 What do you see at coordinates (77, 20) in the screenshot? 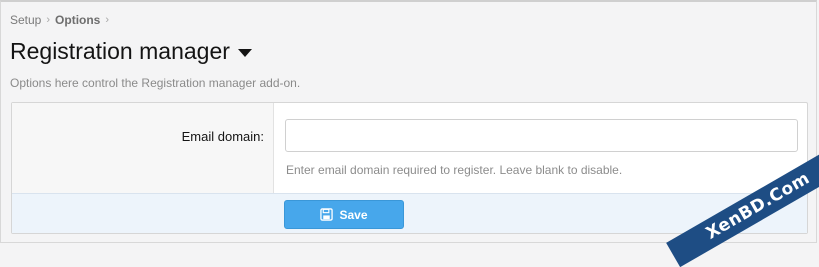
I see `breadcrumb-item-options: Options` at bounding box center [77, 20].